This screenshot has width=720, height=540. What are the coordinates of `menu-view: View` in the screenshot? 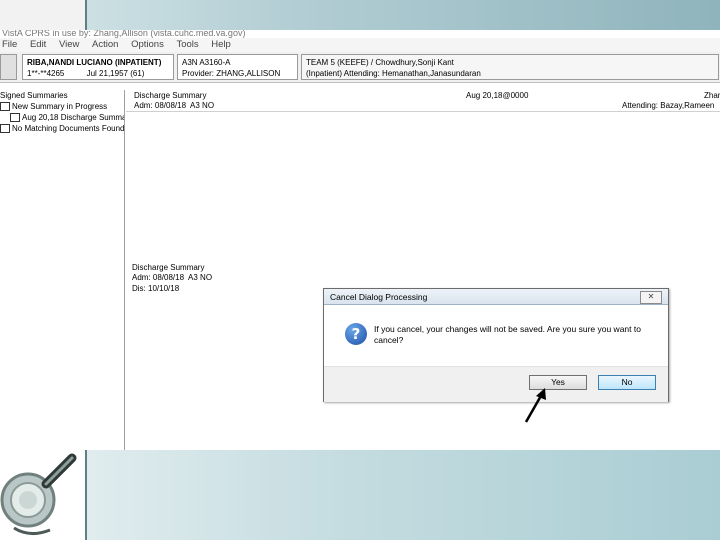 It's located at (69, 44).